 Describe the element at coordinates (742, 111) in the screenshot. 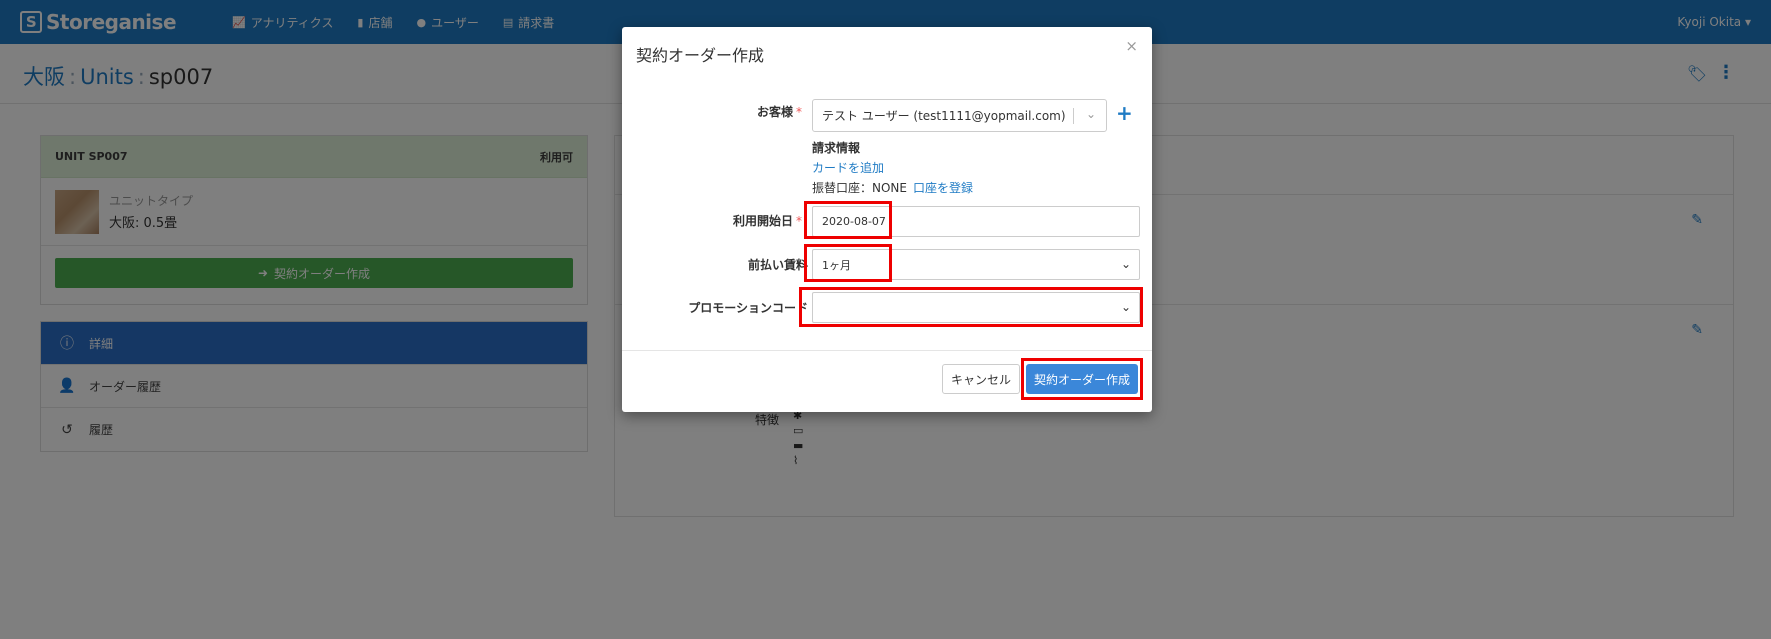

I see `customer-label: お客様 *` at that location.